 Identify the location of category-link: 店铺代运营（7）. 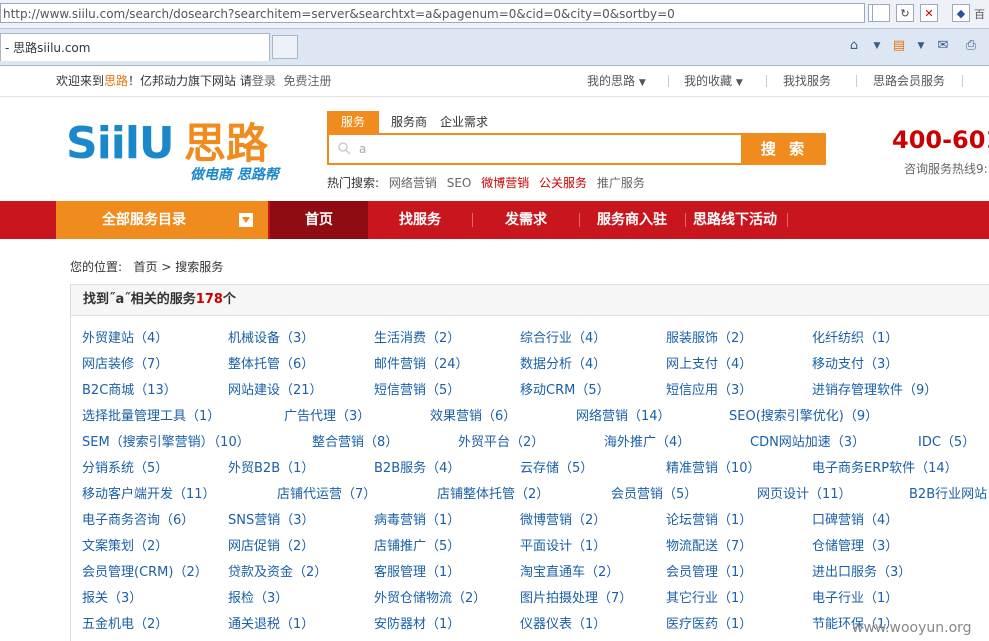
(326, 495).